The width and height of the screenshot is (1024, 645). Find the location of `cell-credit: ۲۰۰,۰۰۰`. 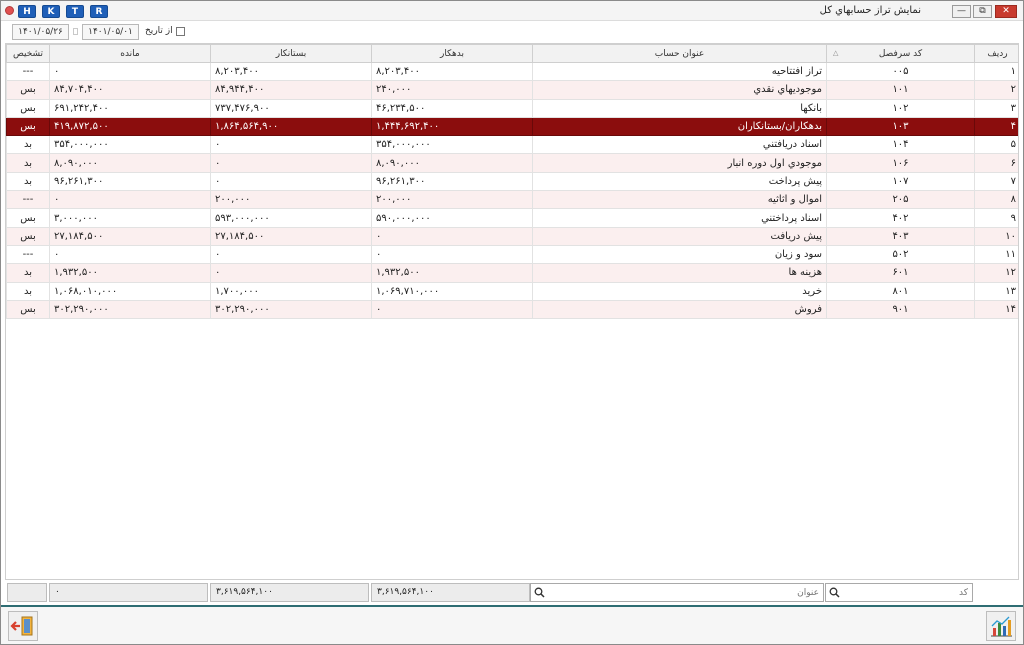

cell-credit: ۲۰۰,۰۰۰ is located at coordinates (291, 200).